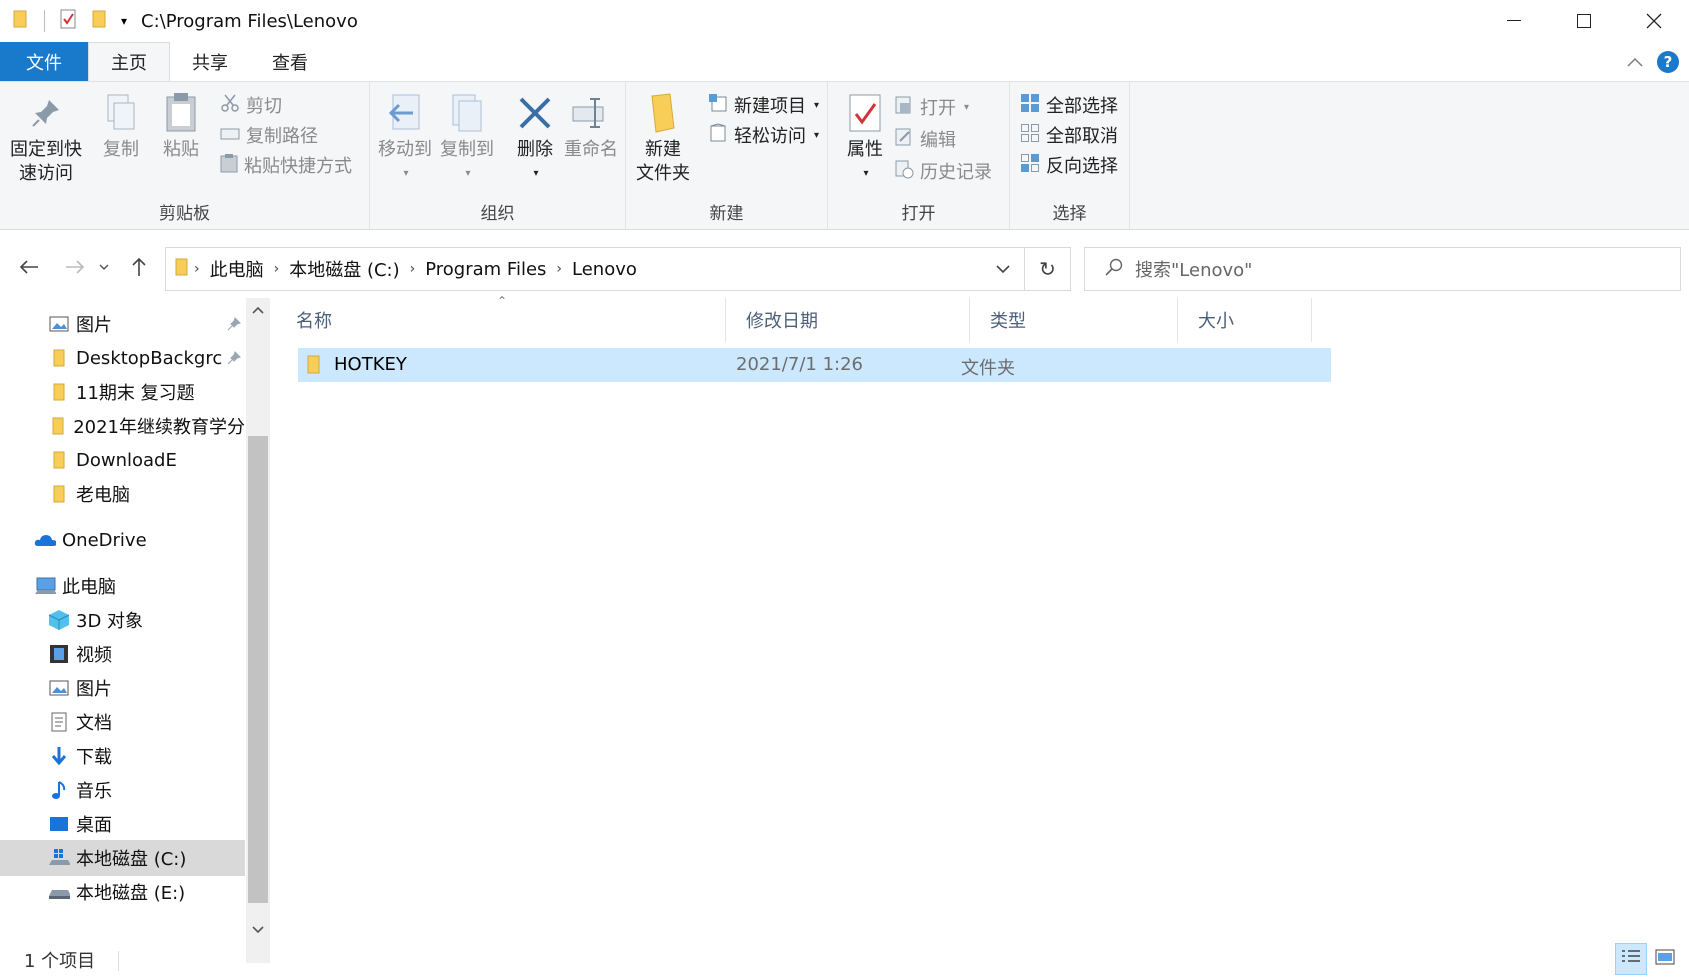  I want to click on copy-button: 复制, so click(121, 126).